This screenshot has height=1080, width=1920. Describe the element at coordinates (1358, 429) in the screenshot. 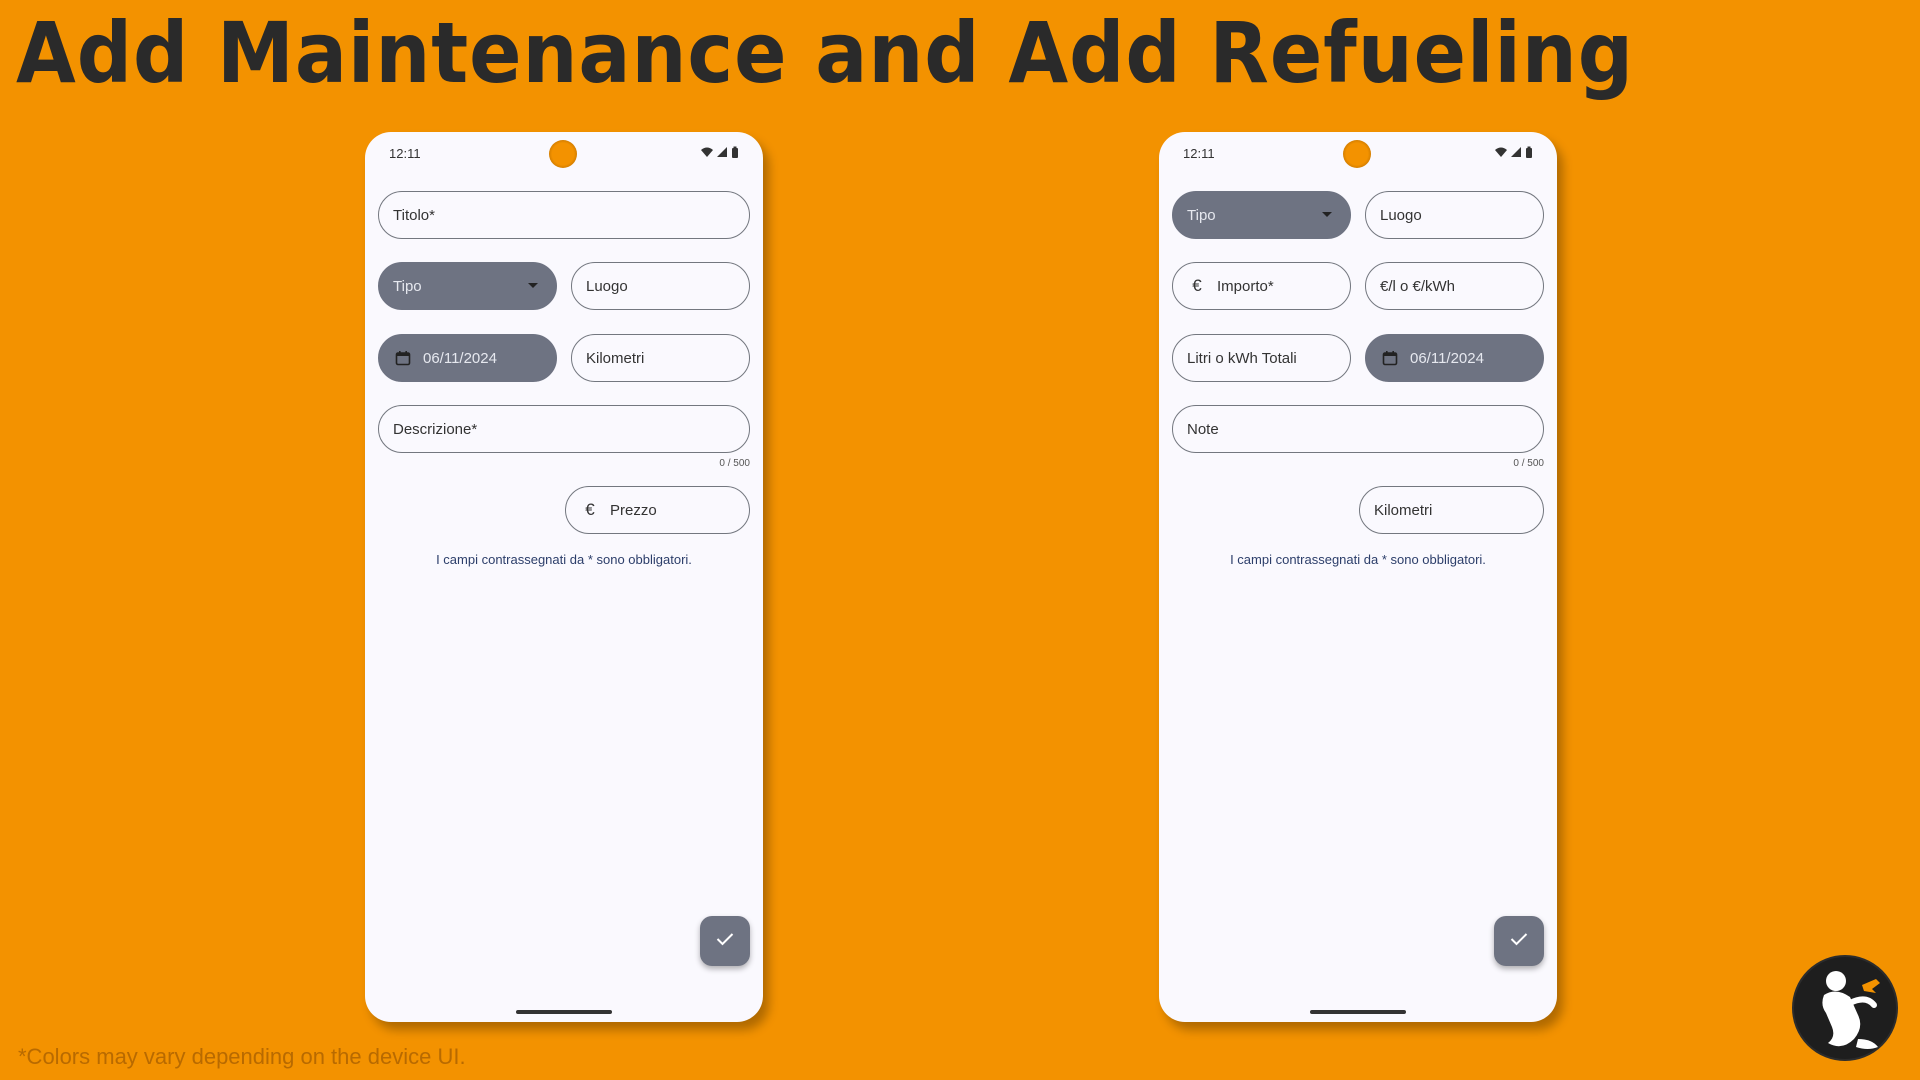

I see `note-field: Note` at that location.